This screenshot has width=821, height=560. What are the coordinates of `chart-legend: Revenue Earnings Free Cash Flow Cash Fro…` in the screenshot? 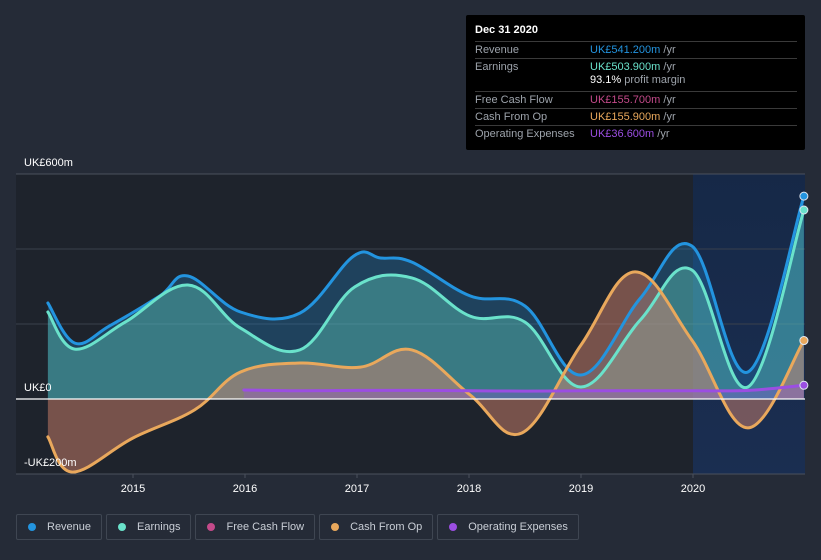 It's located at (297, 527).